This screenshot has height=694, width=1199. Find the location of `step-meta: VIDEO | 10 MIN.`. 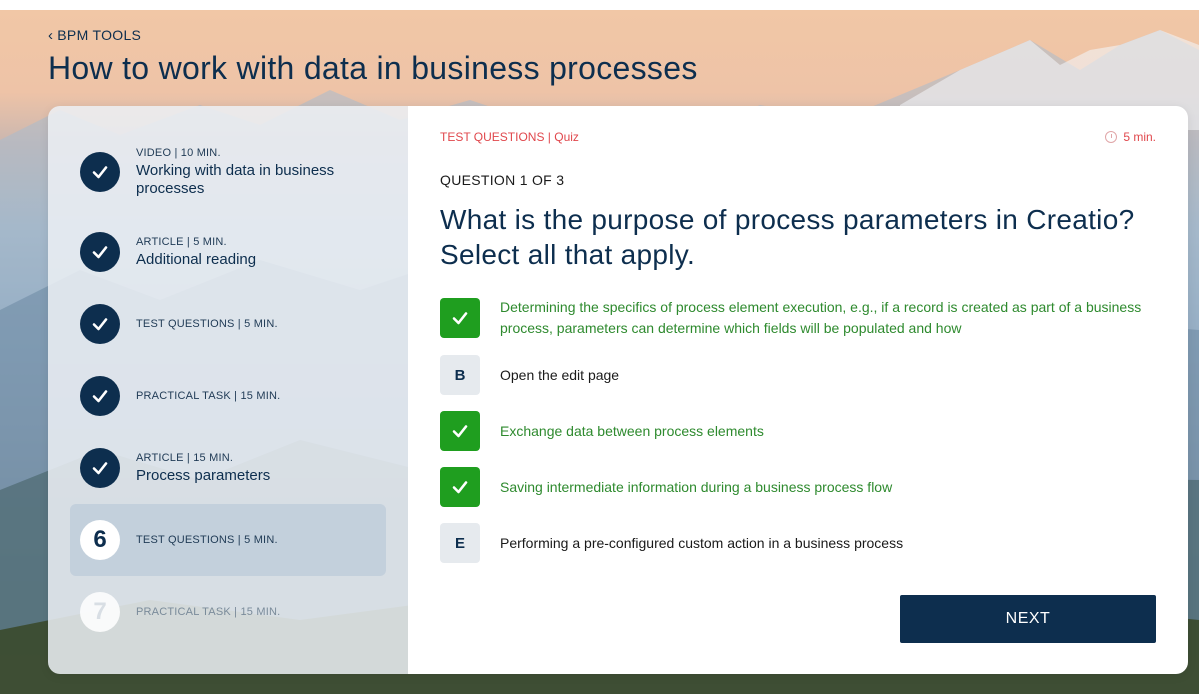

step-meta: VIDEO | 10 MIN. is located at coordinates (178, 152).